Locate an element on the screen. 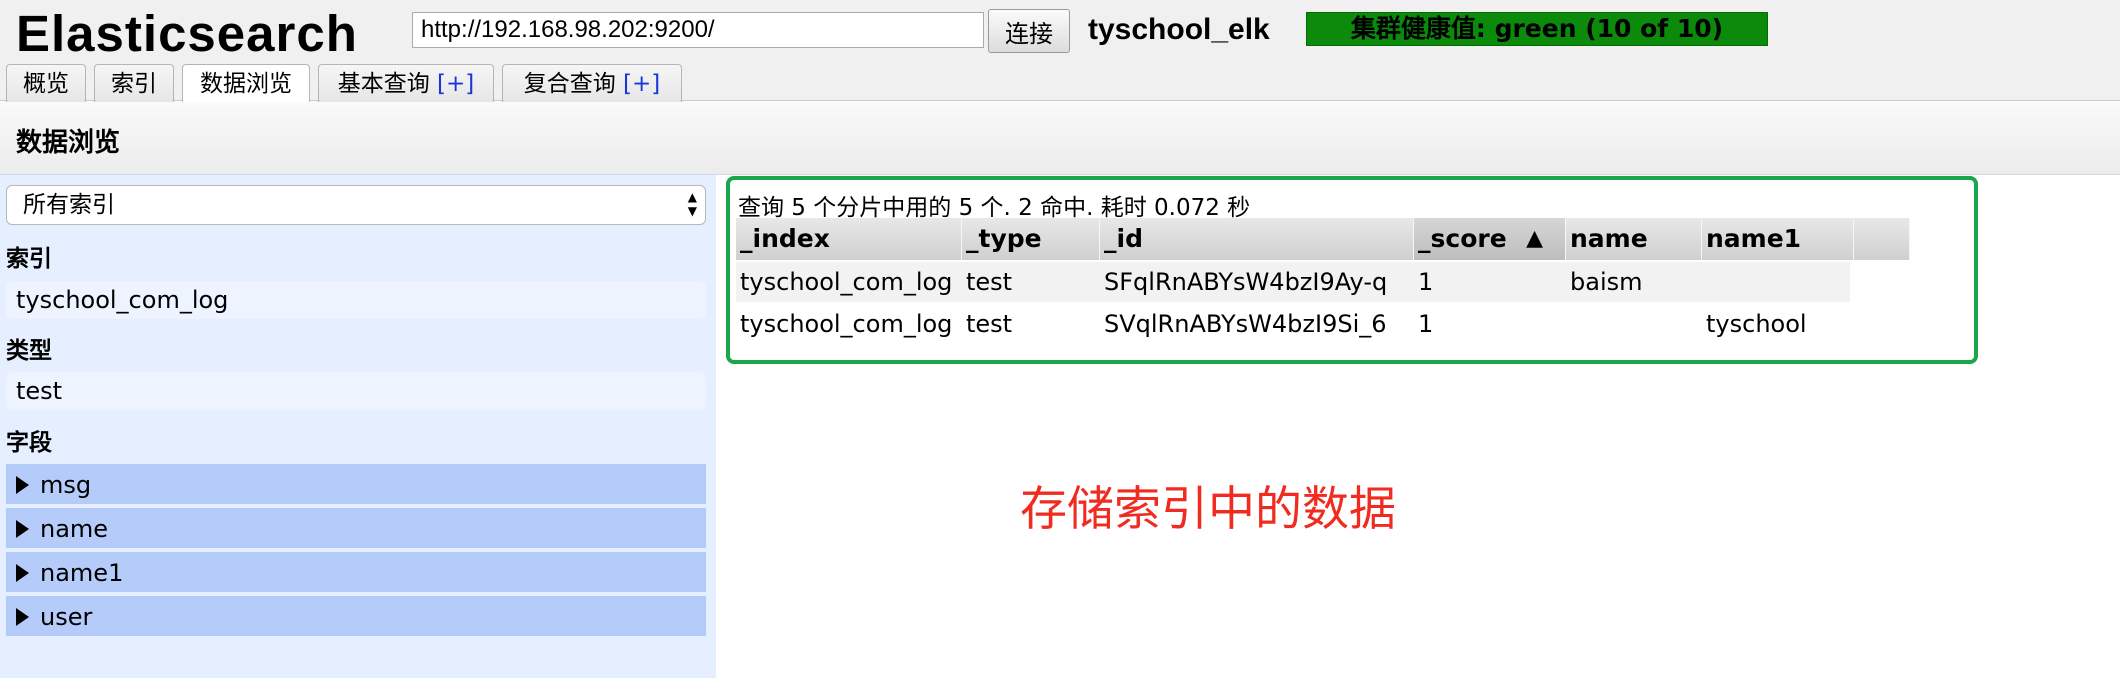 Image resolution: width=2120 pixels, height=678 pixels. connect-button: 连接 is located at coordinates (1029, 31).